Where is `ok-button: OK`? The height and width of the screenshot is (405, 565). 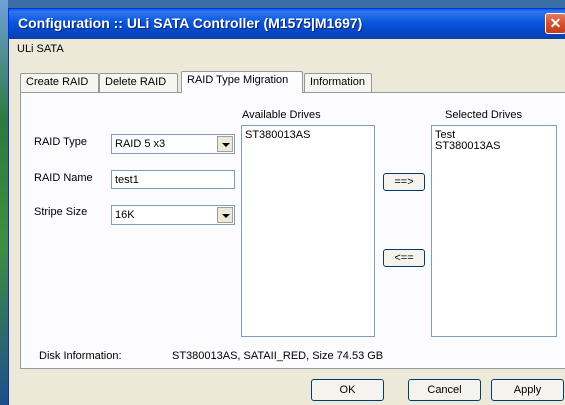 ok-button: OK is located at coordinates (347, 390).